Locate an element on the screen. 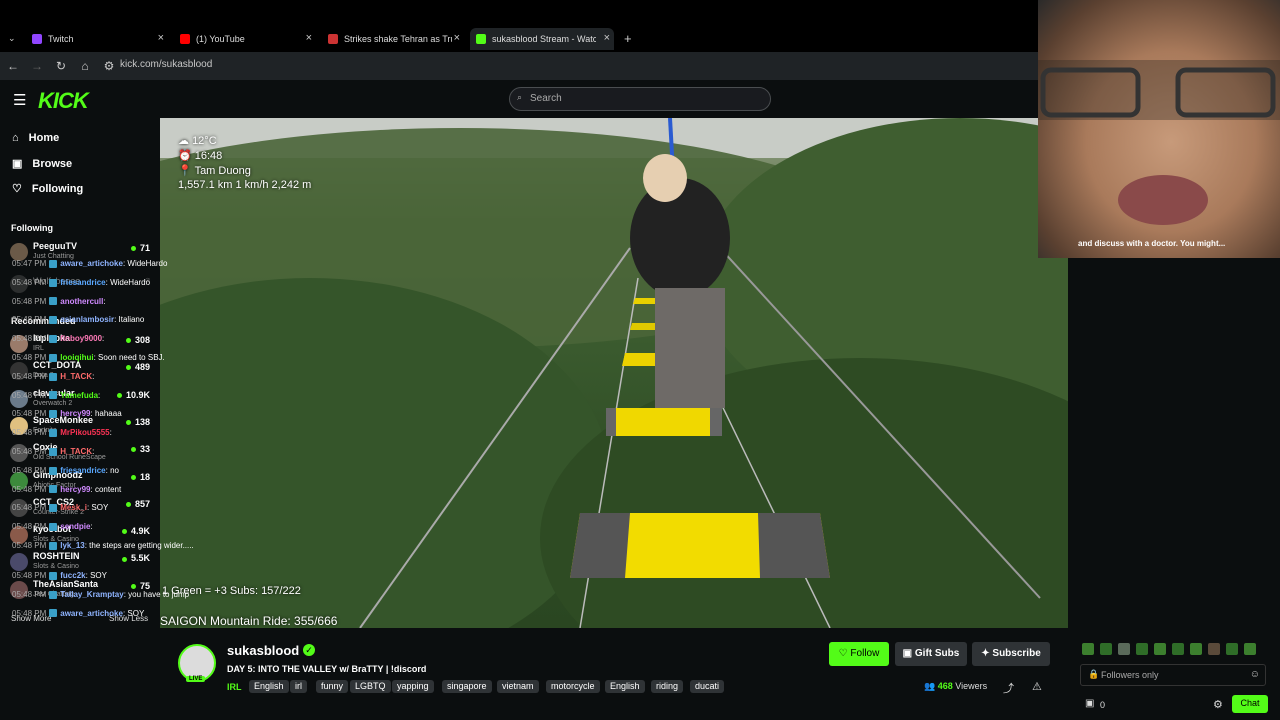  subscribe-button: ✦ Subscribe is located at coordinates (1011, 654).